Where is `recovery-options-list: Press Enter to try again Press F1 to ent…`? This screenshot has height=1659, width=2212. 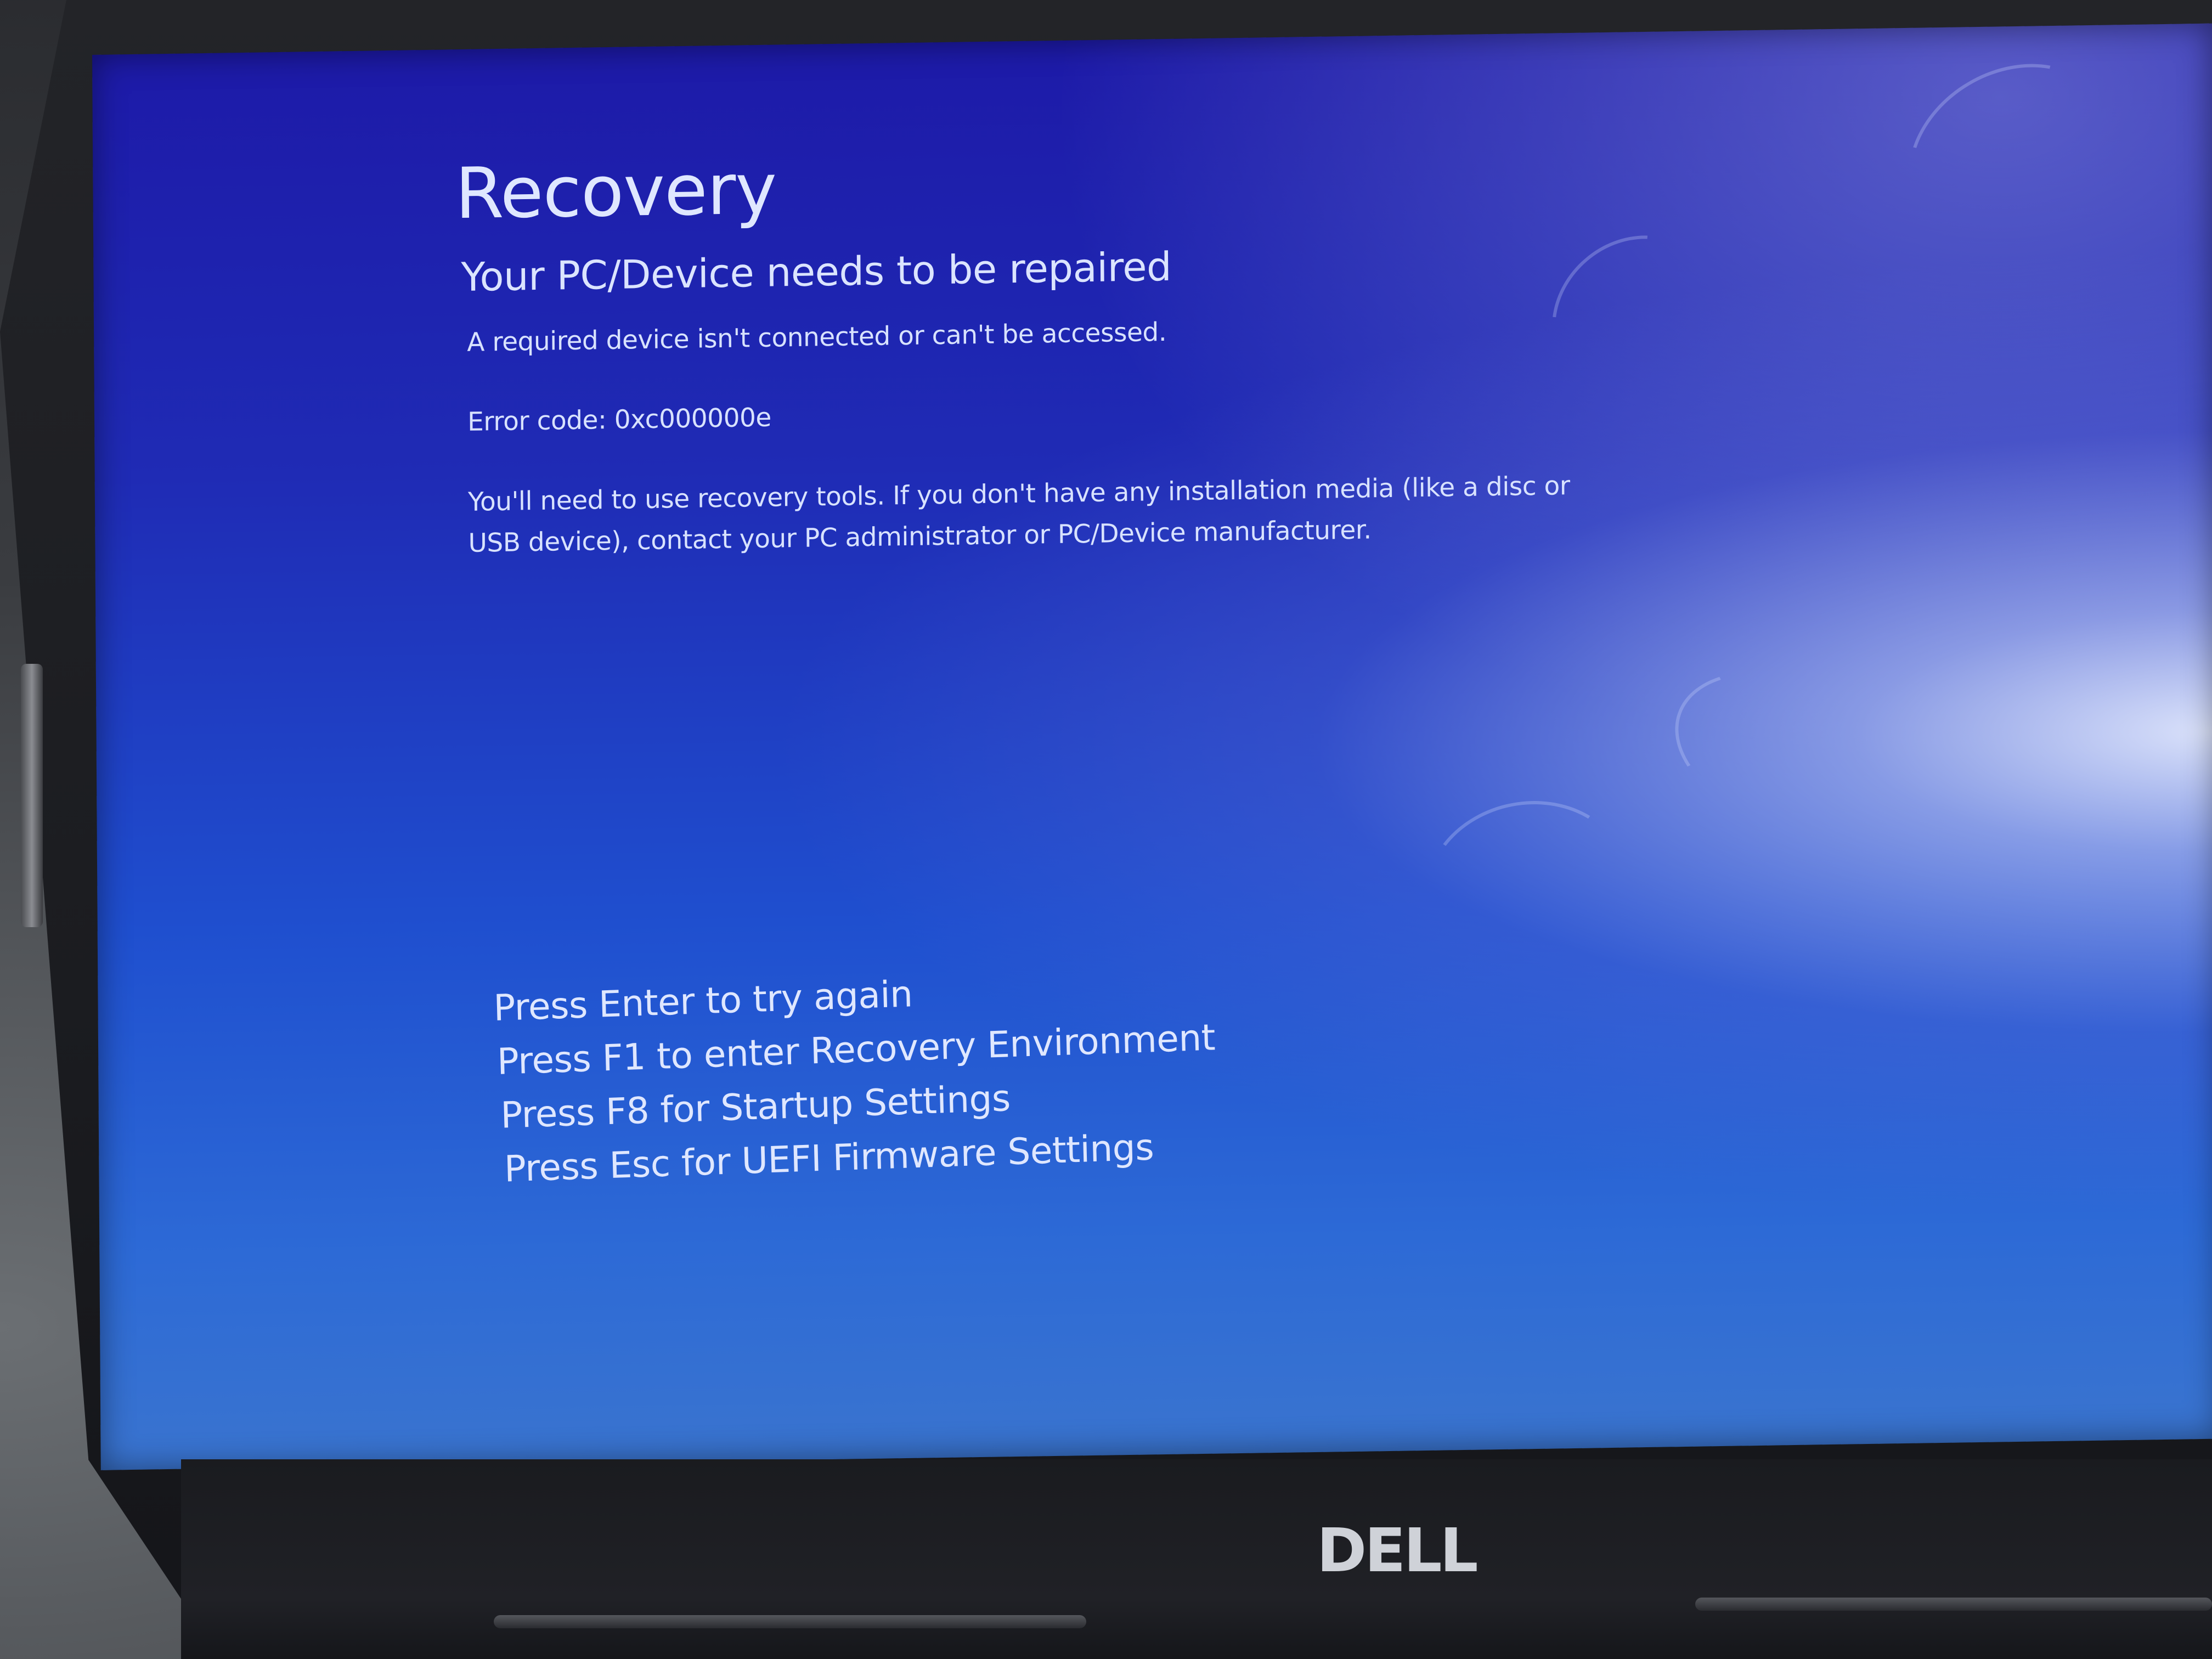 recovery-options-list: Press Enter to try again Press F1 to ent… is located at coordinates (856, 1077).